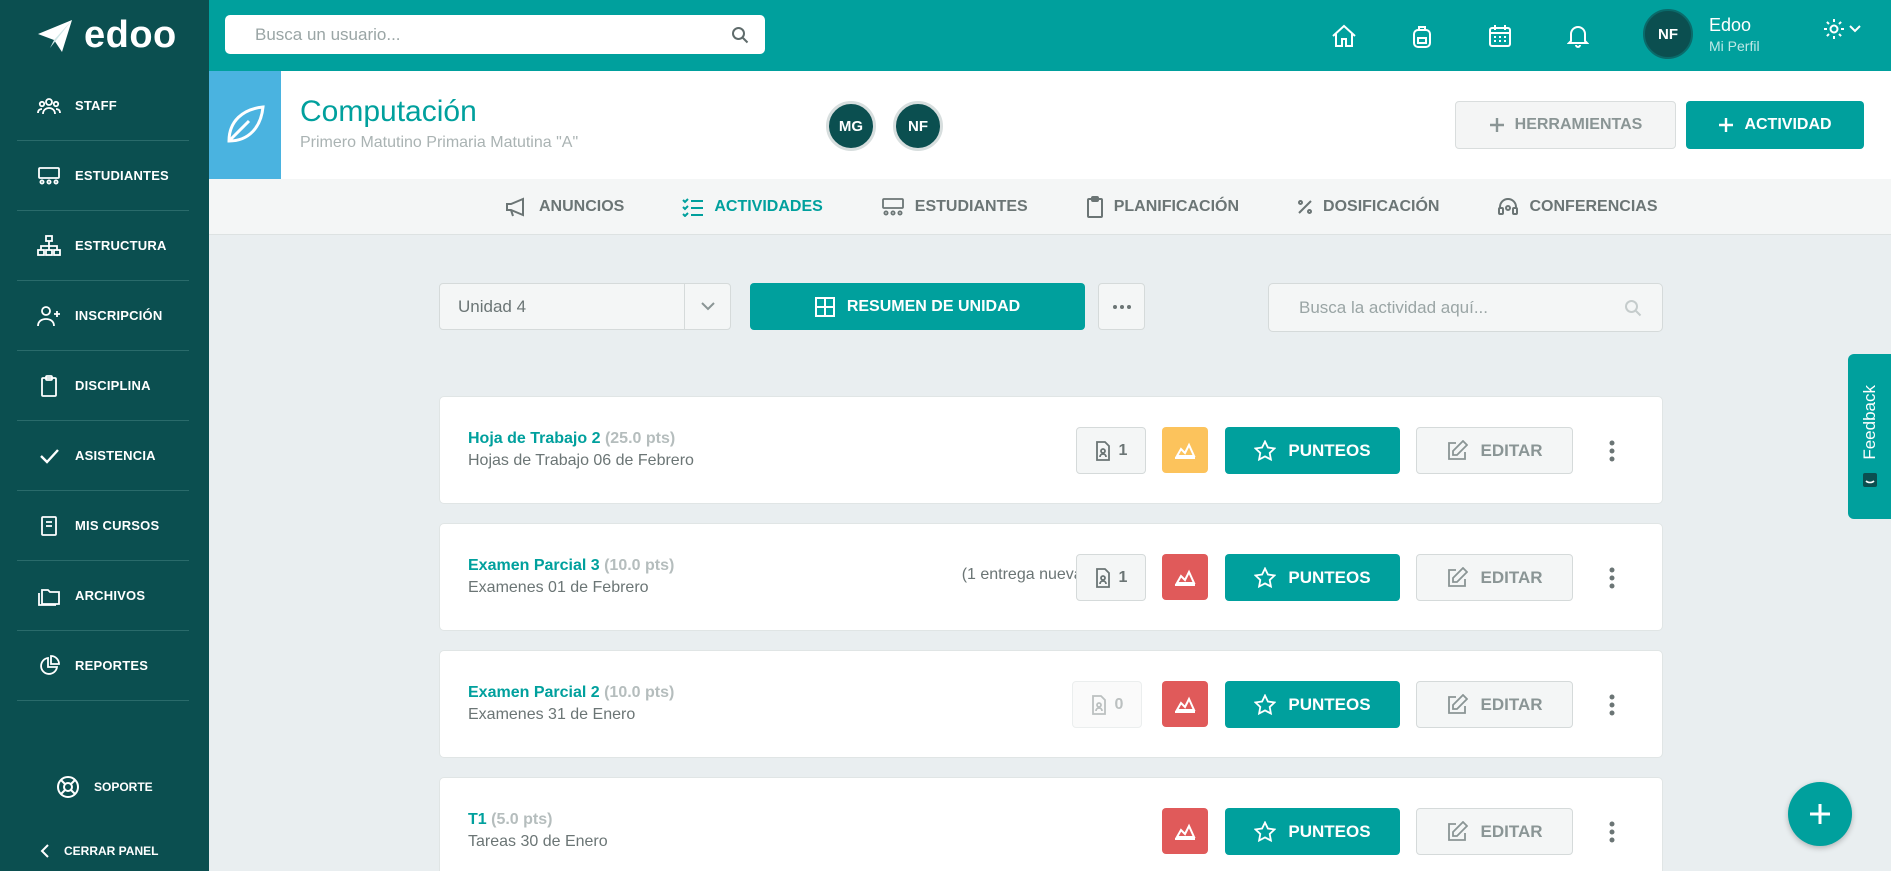 The height and width of the screenshot is (871, 1891). I want to click on sidebar-item-archivos: ARCHIVOS, so click(103, 596).